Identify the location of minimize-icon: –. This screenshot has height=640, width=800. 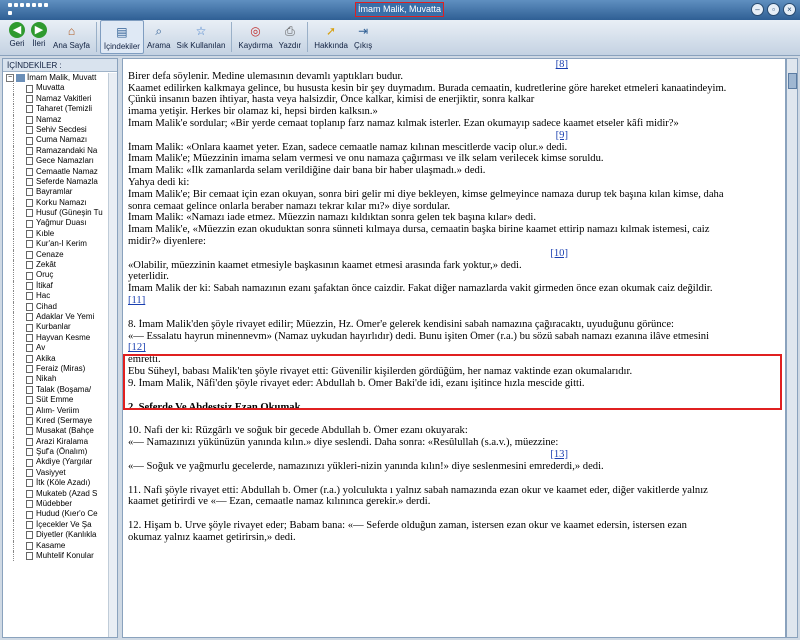
(757, 9).